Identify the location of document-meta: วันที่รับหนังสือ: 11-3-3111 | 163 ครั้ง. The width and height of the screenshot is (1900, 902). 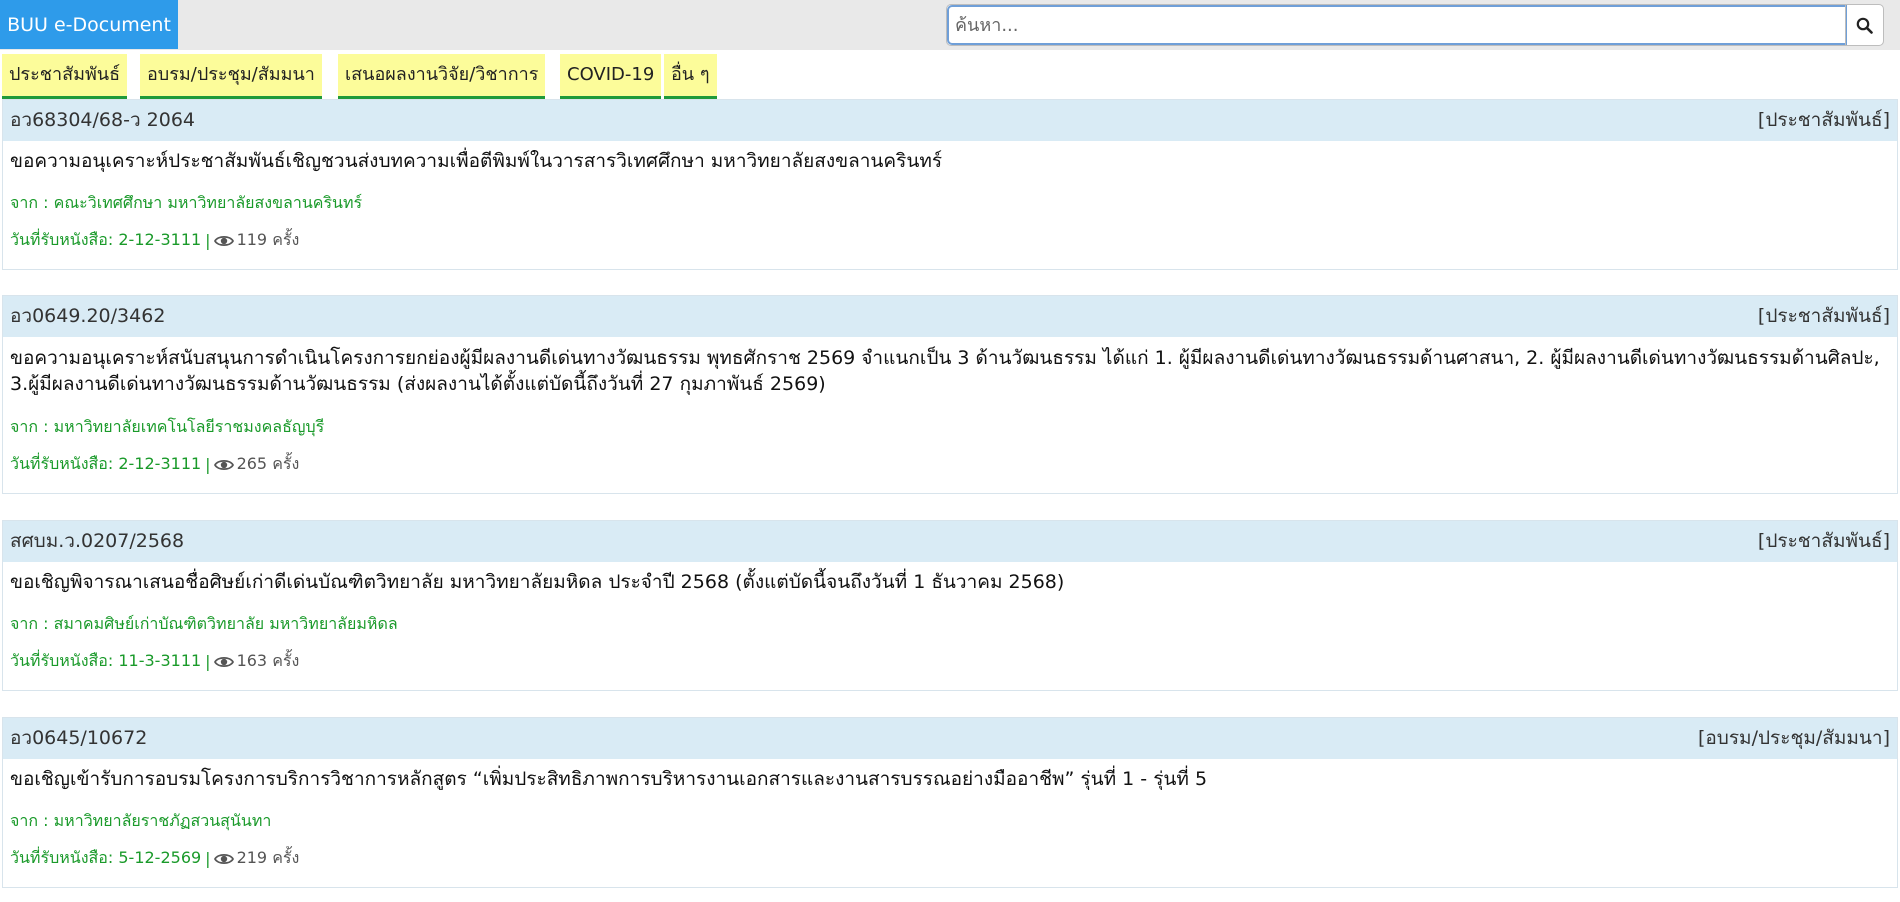
(154, 661).